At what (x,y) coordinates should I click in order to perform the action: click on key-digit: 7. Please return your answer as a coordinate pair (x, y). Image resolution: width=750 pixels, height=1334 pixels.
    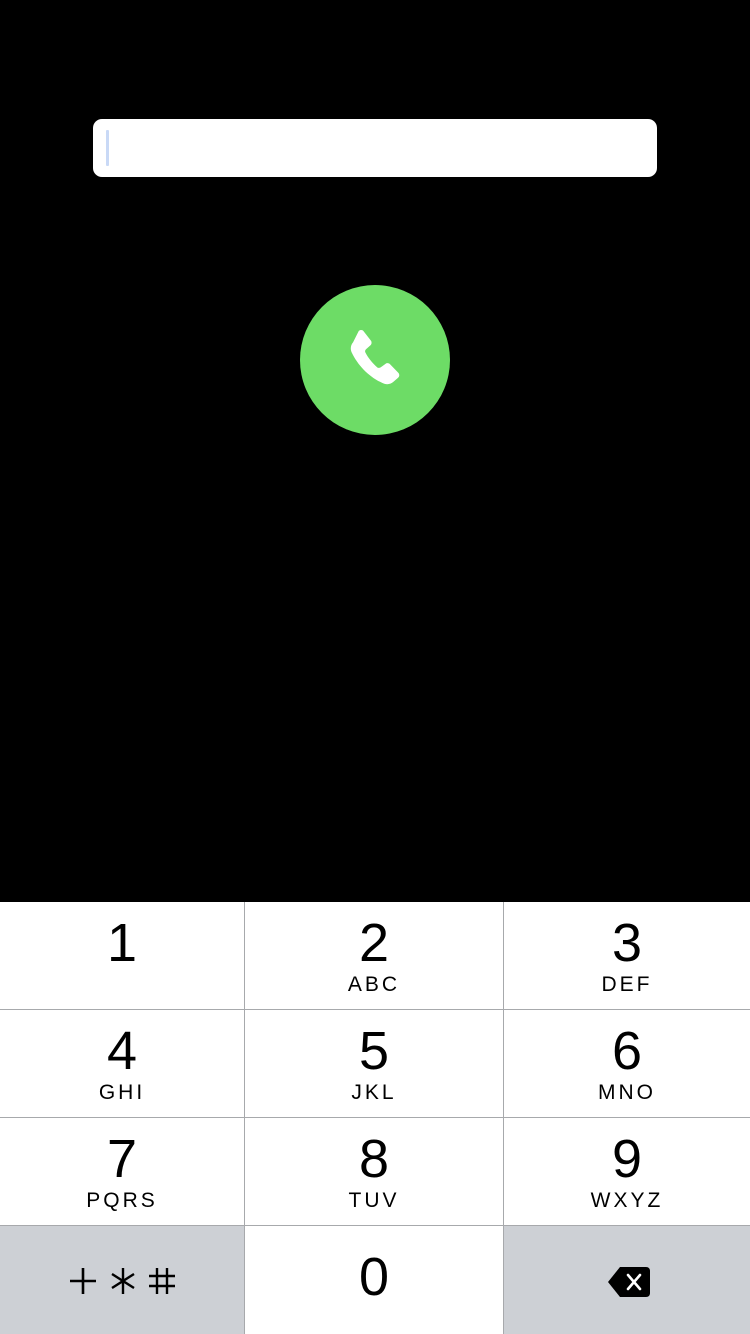
    Looking at the image, I should click on (122, 1159).